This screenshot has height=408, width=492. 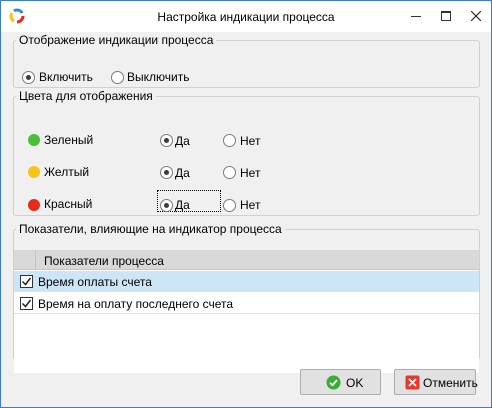 I want to click on check-circle-icon, so click(x=333, y=382).